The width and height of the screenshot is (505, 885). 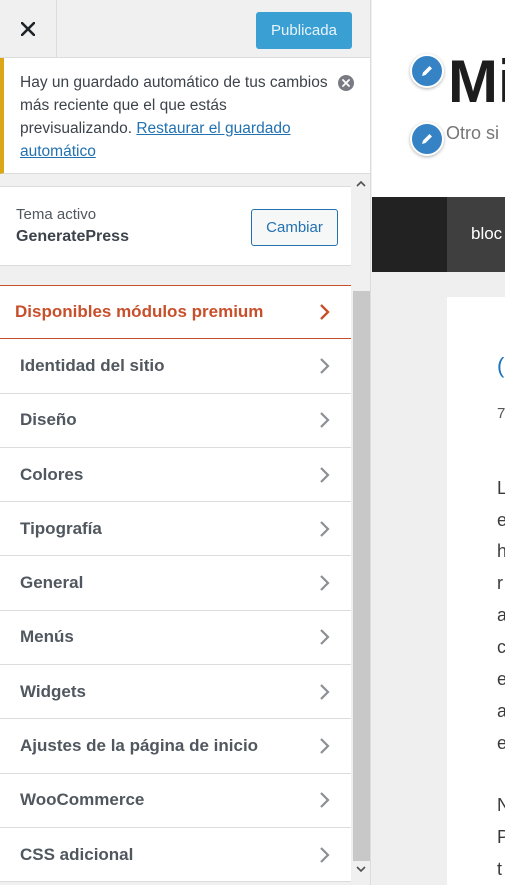 I want to click on chevron-down-icon, so click(x=361, y=869).